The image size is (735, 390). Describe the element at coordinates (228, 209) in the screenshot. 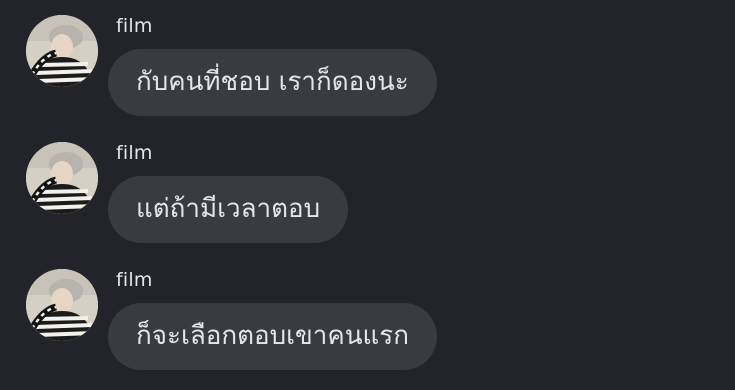

I see `message-bubble: แต่ถ้ามีเวลาตอบ` at that location.